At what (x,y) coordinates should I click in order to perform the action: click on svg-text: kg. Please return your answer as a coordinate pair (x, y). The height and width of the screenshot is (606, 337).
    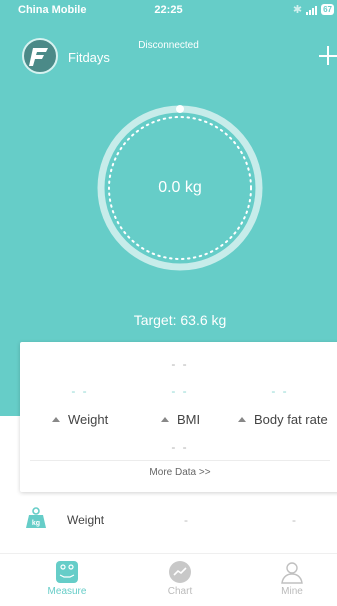
    Looking at the image, I should click on (36, 523).